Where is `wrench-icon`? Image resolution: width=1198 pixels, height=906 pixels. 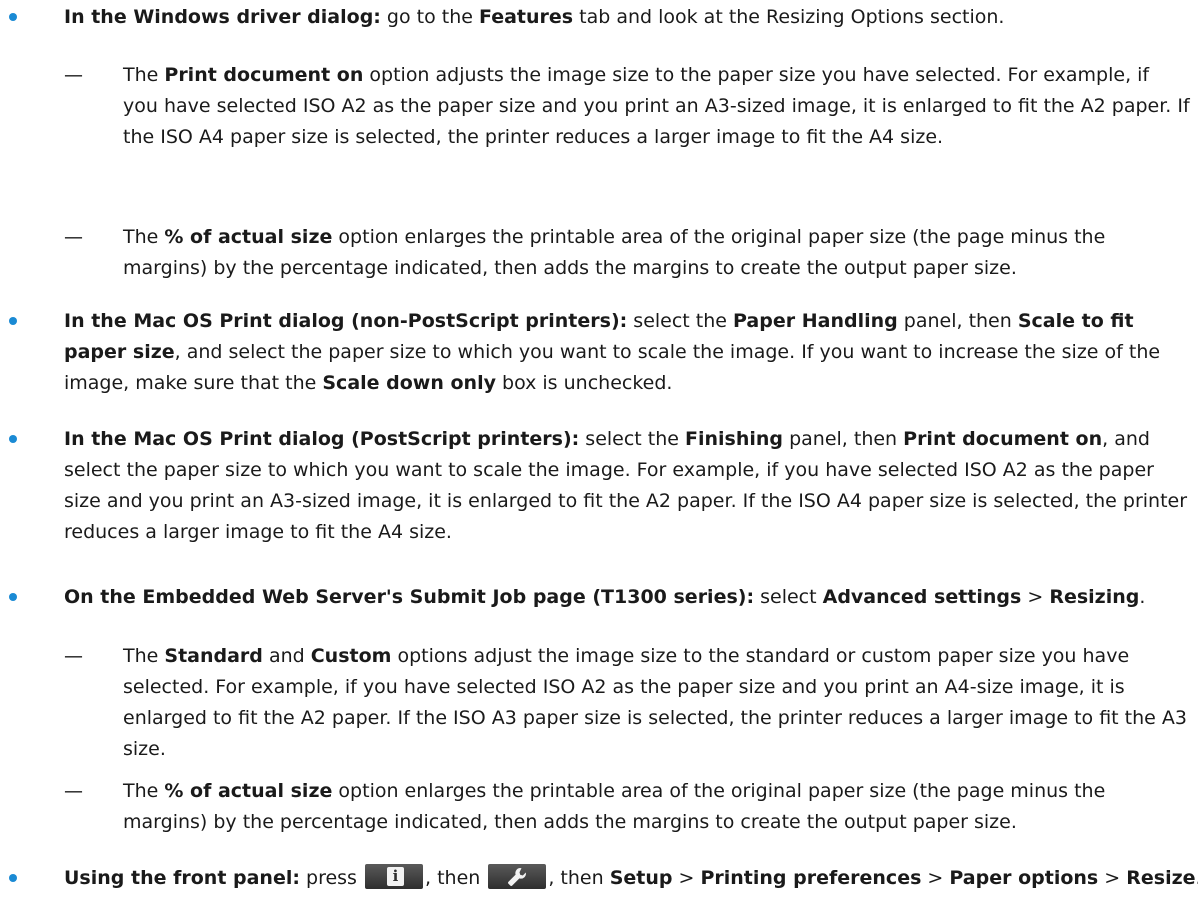
wrench-icon is located at coordinates (517, 876).